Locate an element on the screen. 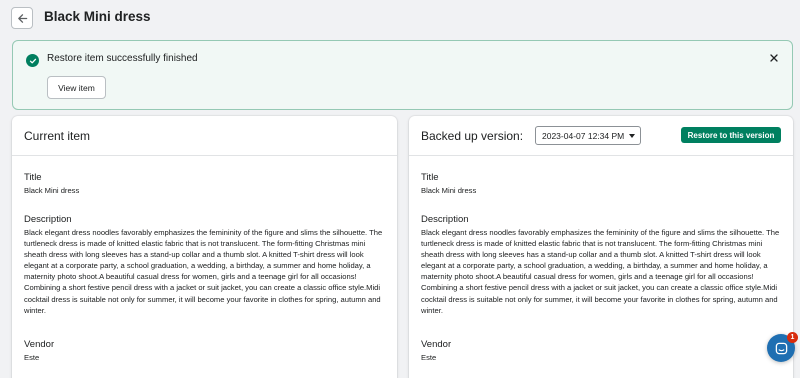  back-button is located at coordinates (22, 18).